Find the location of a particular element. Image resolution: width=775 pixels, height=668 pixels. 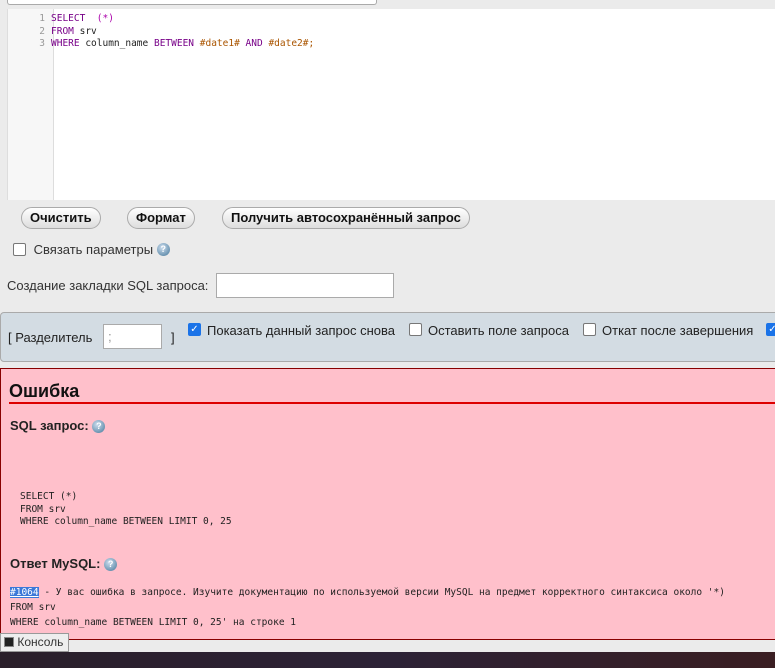

line-number: 1 is located at coordinates (42, 18).